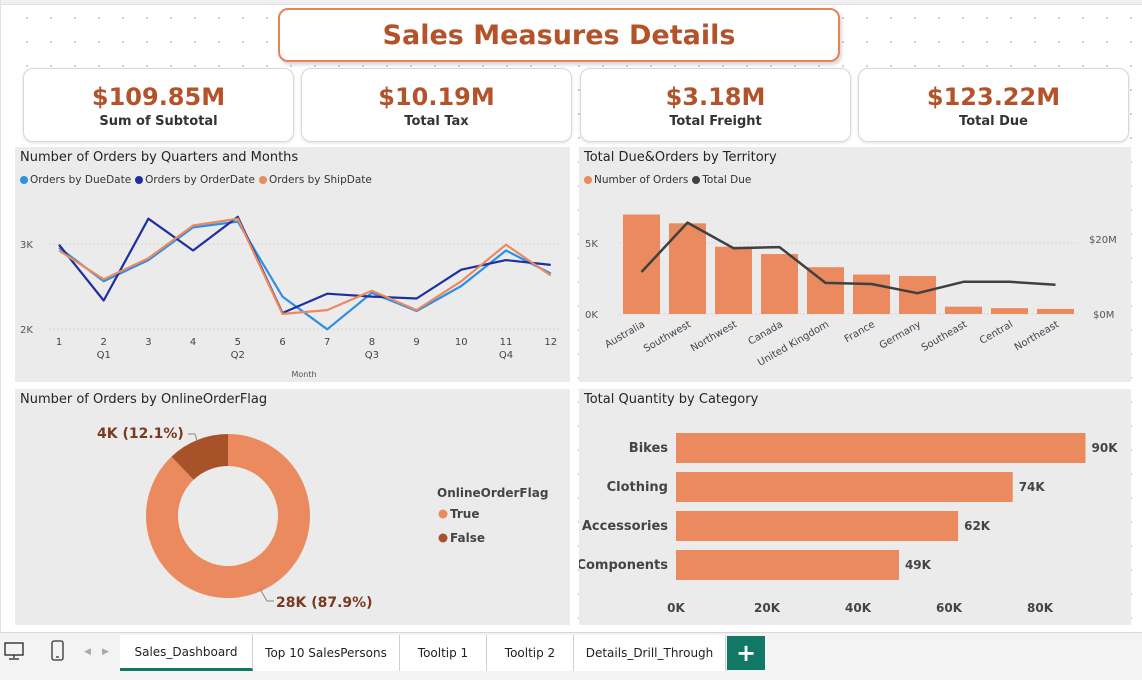 The width and height of the screenshot is (1142, 680). What do you see at coordinates (1103, 240) in the screenshot?
I see `y-right-tick: $20M` at bounding box center [1103, 240].